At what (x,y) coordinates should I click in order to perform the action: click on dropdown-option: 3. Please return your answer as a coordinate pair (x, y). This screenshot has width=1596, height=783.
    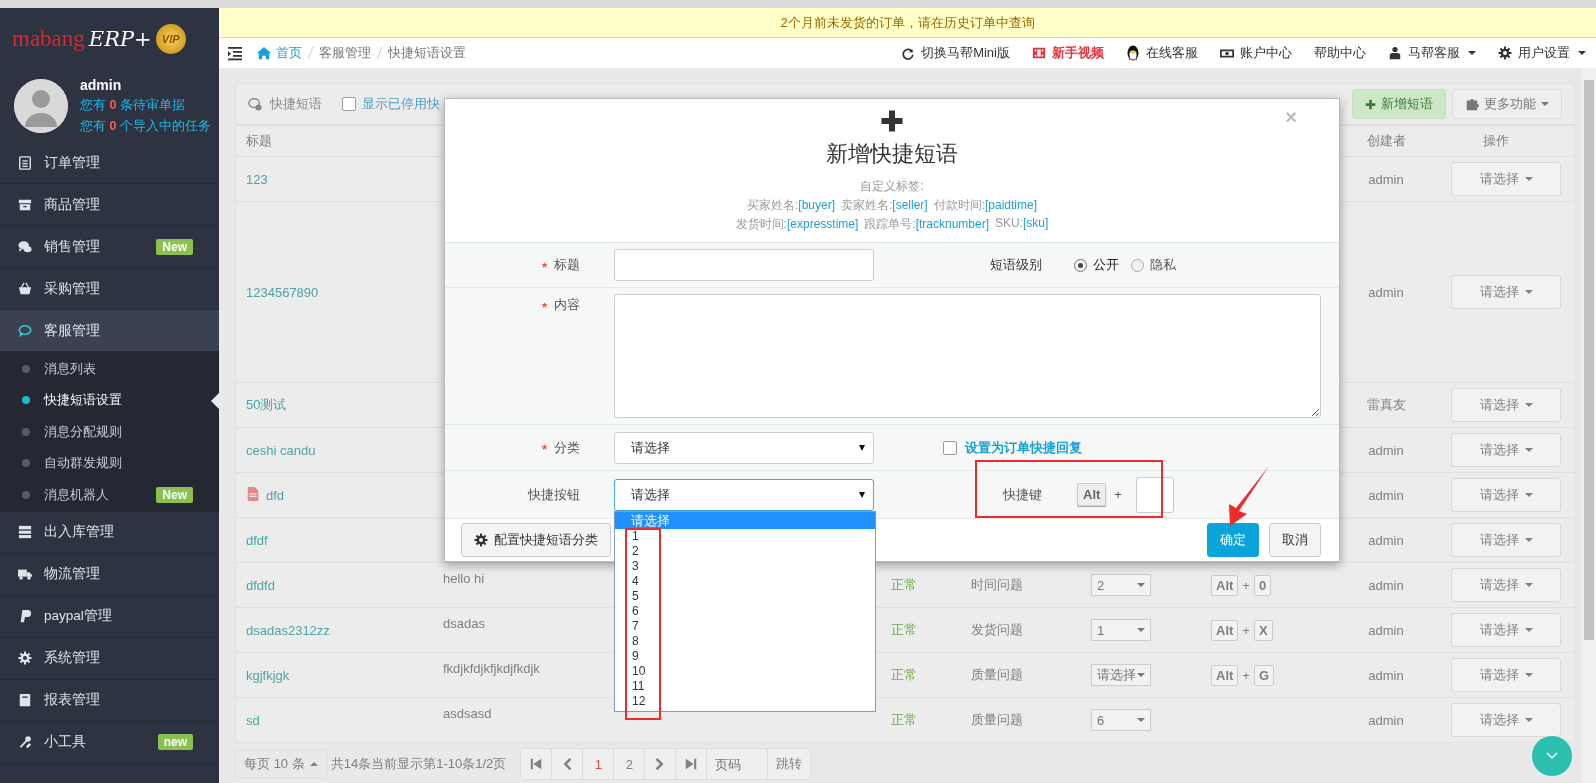
    Looking at the image, I should click on (745, 566).